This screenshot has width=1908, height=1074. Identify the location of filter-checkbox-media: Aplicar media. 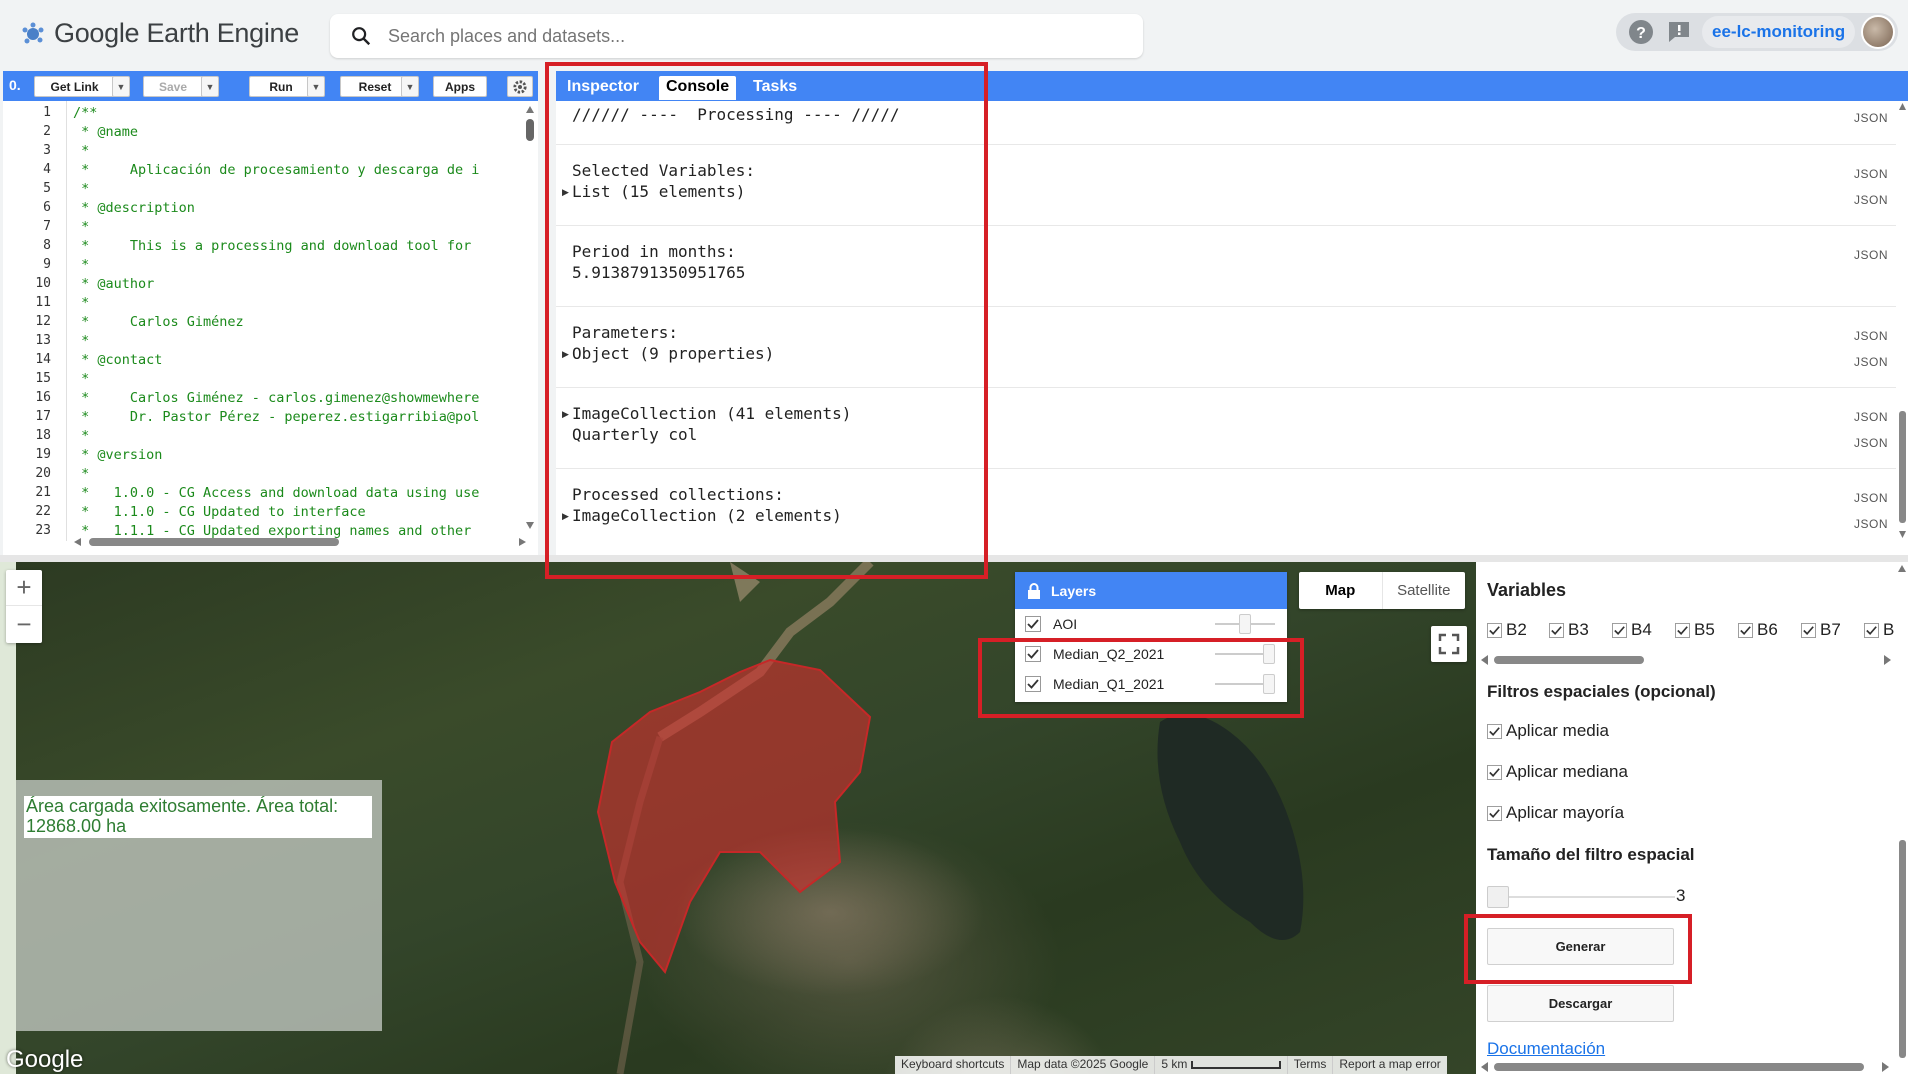
(1548, 731).